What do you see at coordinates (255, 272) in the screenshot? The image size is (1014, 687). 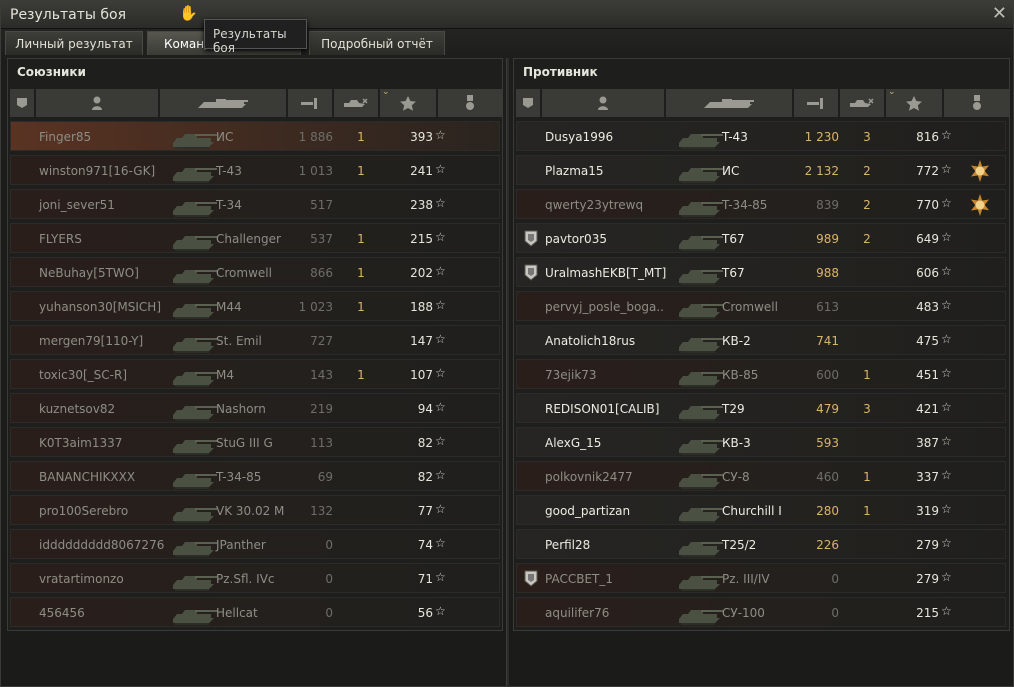 I see `table-row: NeBuhay[5TWO] Cromwell 866 1 202 ☆` at bounding box center [255, 272].